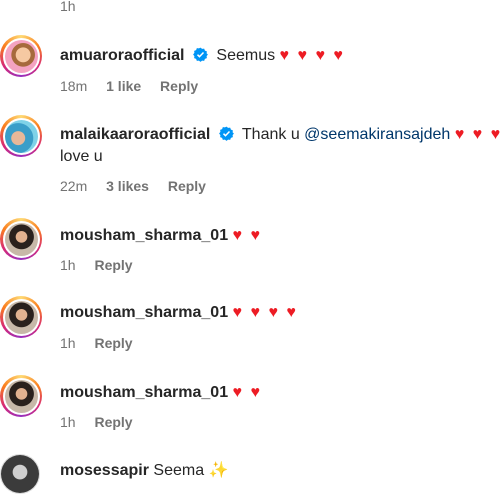 Image resolution: width=500 pixels, height=500 pixels. What do you see at coordinates (74, 186) in the screenshot?
I see `comment-time: 22m` at bounding box center [74, 186].